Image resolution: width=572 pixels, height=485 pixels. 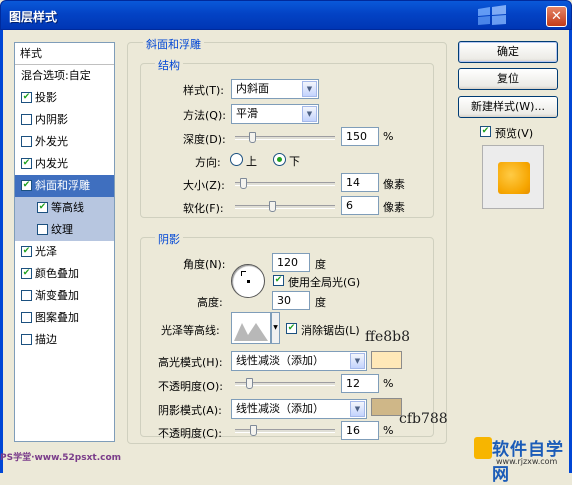 What do you see at coordinates (285, 383) in the screenshot?
I see `highlight-opacity-slider` at bounding box center [285, 383].